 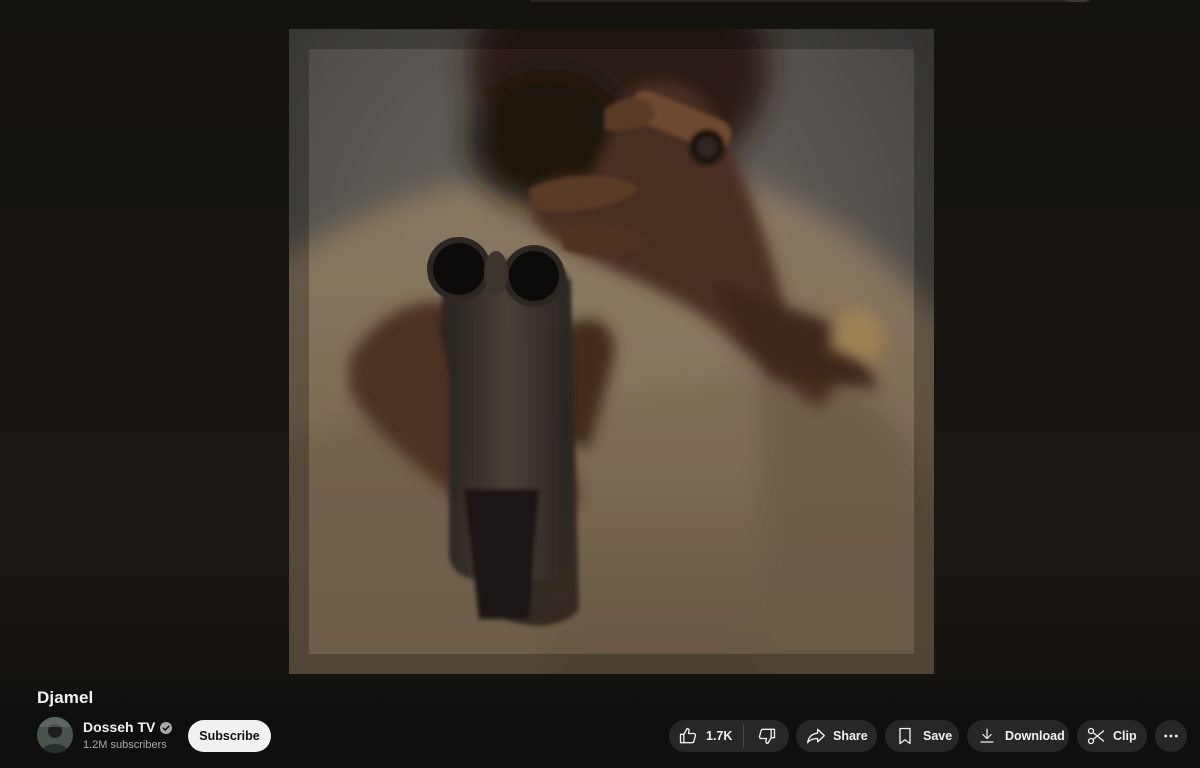 I want to click on download-button: Download, so click(x=1018, y=736).